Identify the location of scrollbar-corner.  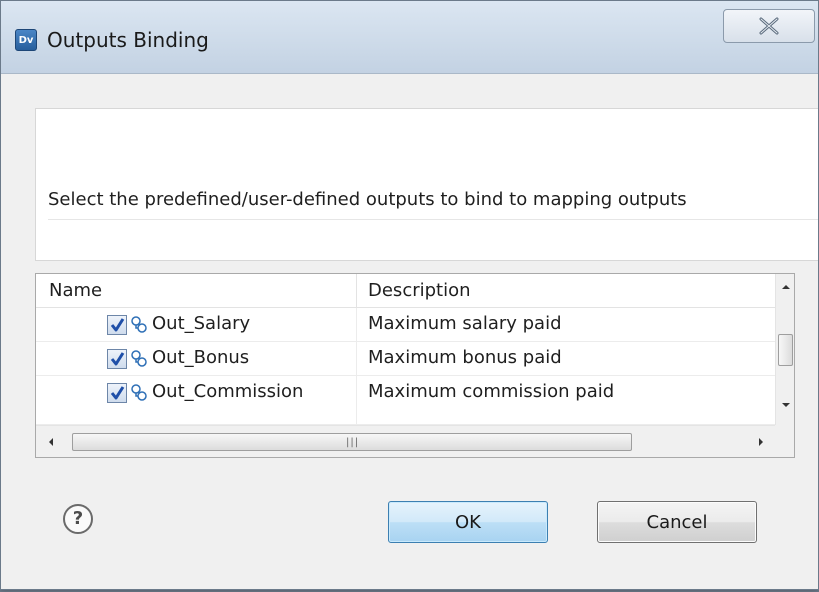
(784, 441).